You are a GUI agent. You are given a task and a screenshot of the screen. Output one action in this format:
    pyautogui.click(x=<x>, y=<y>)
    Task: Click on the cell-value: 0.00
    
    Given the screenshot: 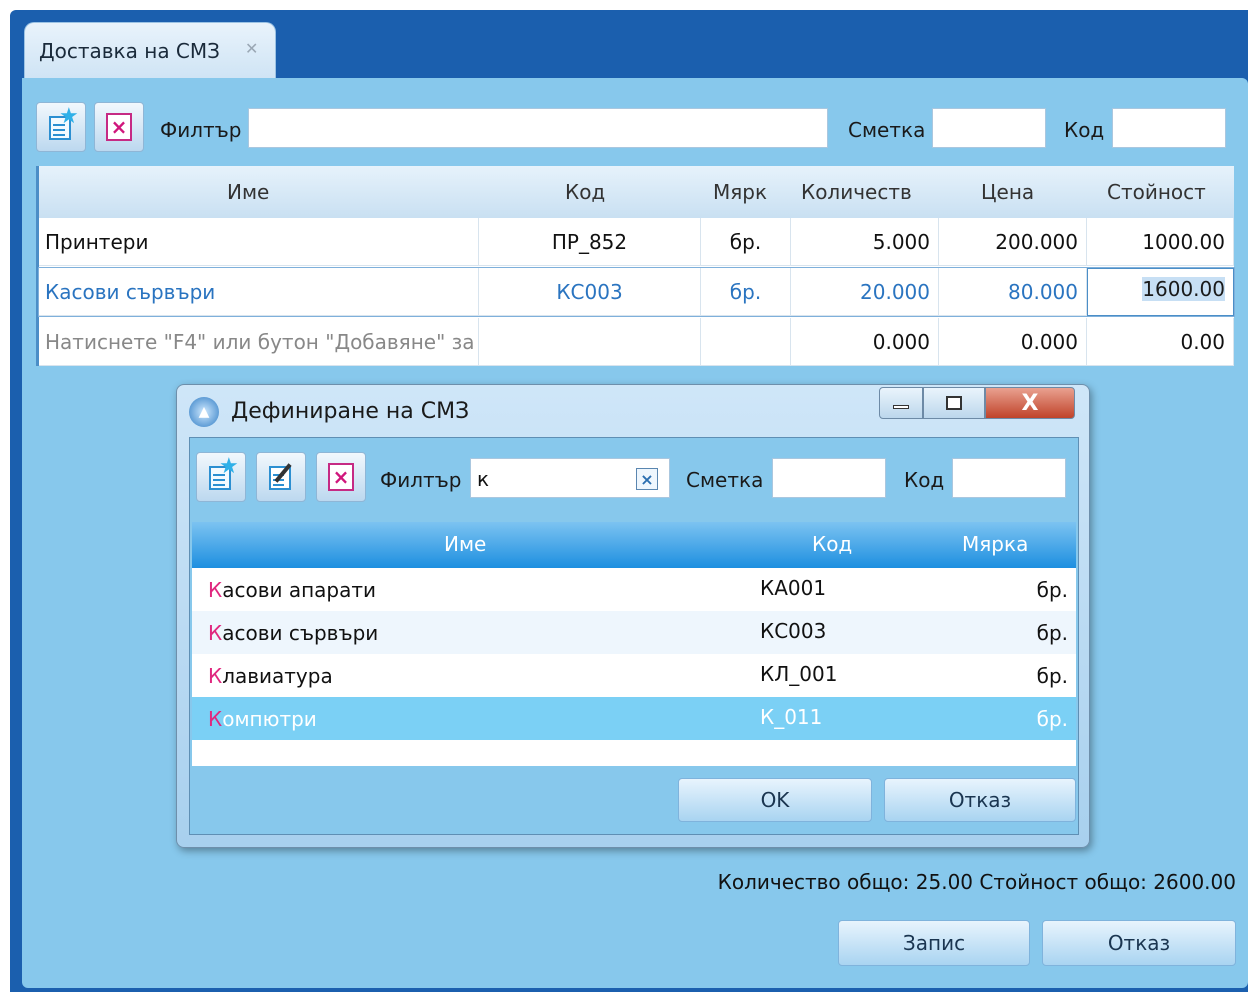 What is the action you would take?
    pyautogui.click(x=1160, y=342)
    